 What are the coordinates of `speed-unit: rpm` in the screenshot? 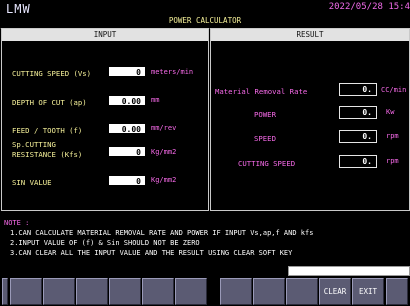 It's located at (392, 136).